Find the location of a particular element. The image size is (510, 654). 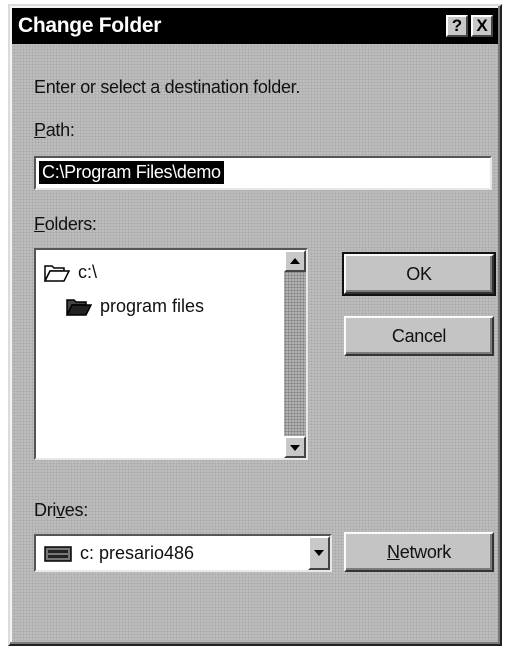

folder-name: program files is located at coordinates (152, 306).